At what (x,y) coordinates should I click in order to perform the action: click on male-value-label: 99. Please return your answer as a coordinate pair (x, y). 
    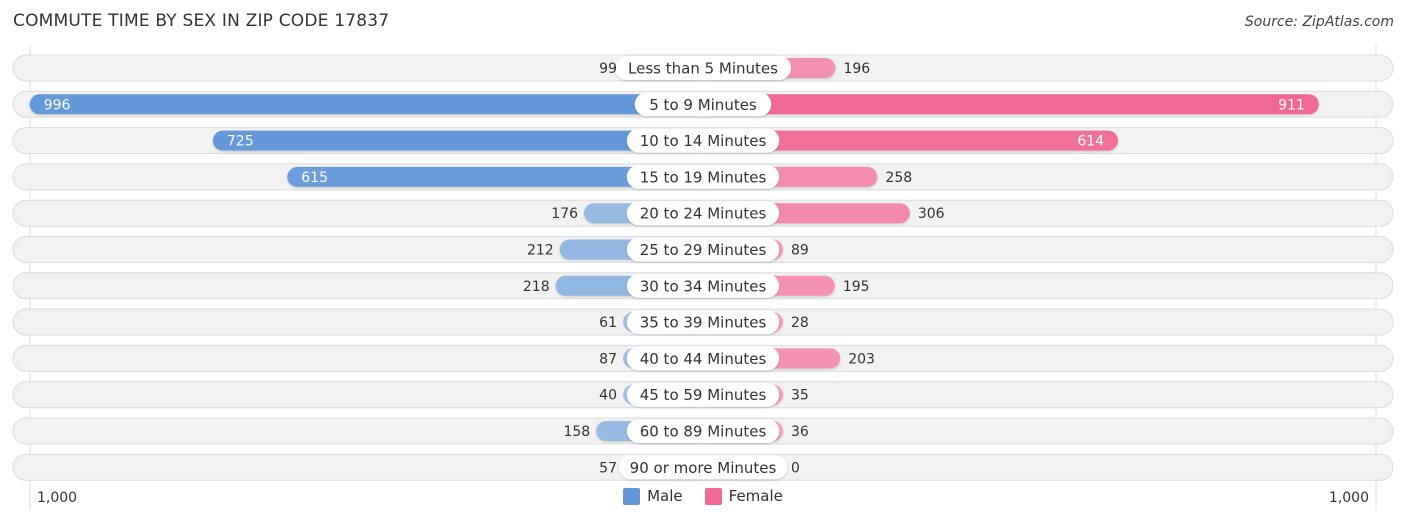
    Looking at the image, I should click on (608, 69).